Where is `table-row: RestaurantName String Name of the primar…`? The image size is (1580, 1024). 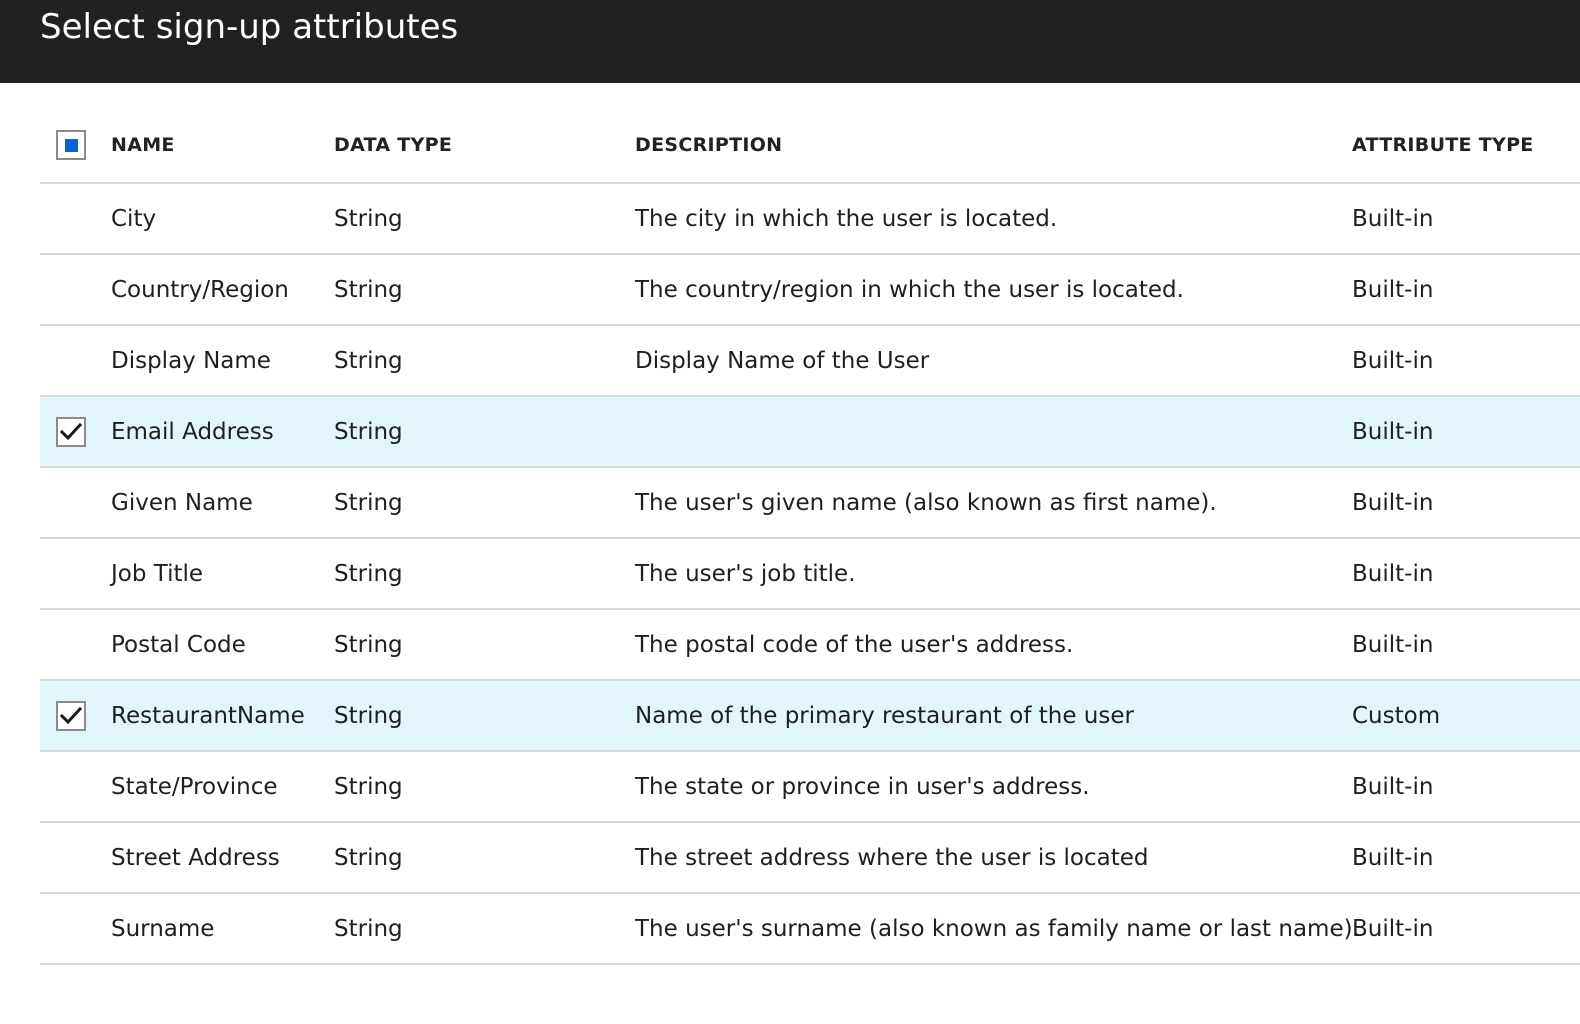 table-row: RestaurantName String Name of the primar… is located at coordinates (810, 716).